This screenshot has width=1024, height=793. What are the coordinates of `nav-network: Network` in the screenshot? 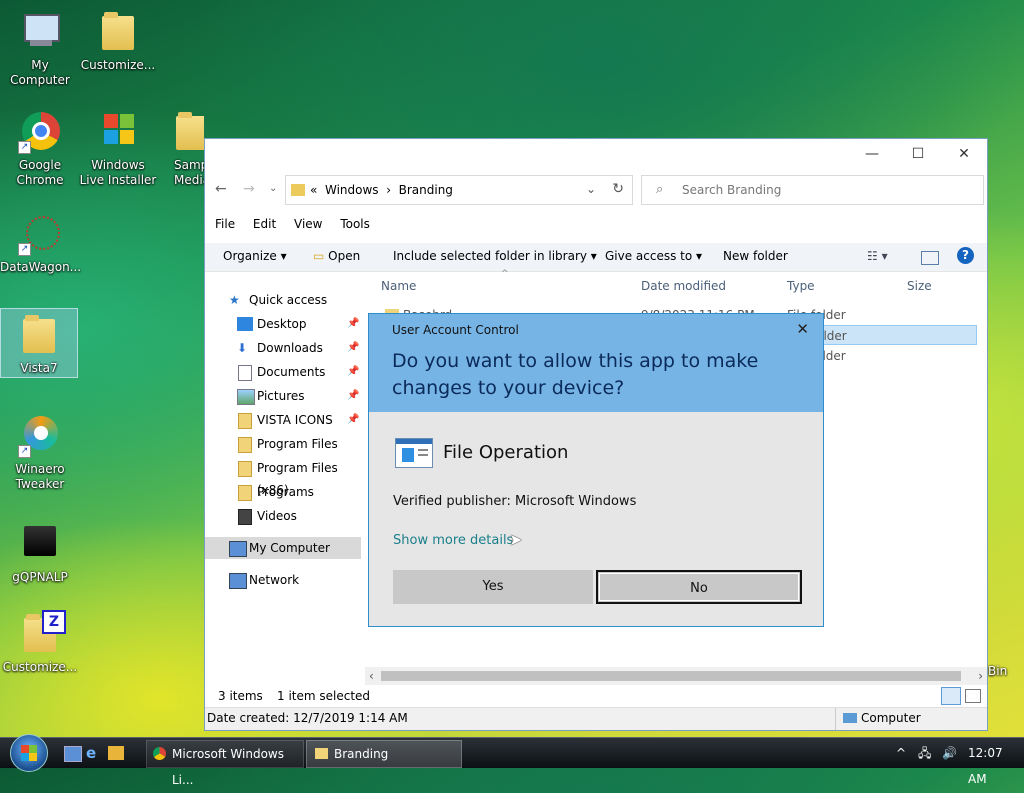 It's located at (283, 580).